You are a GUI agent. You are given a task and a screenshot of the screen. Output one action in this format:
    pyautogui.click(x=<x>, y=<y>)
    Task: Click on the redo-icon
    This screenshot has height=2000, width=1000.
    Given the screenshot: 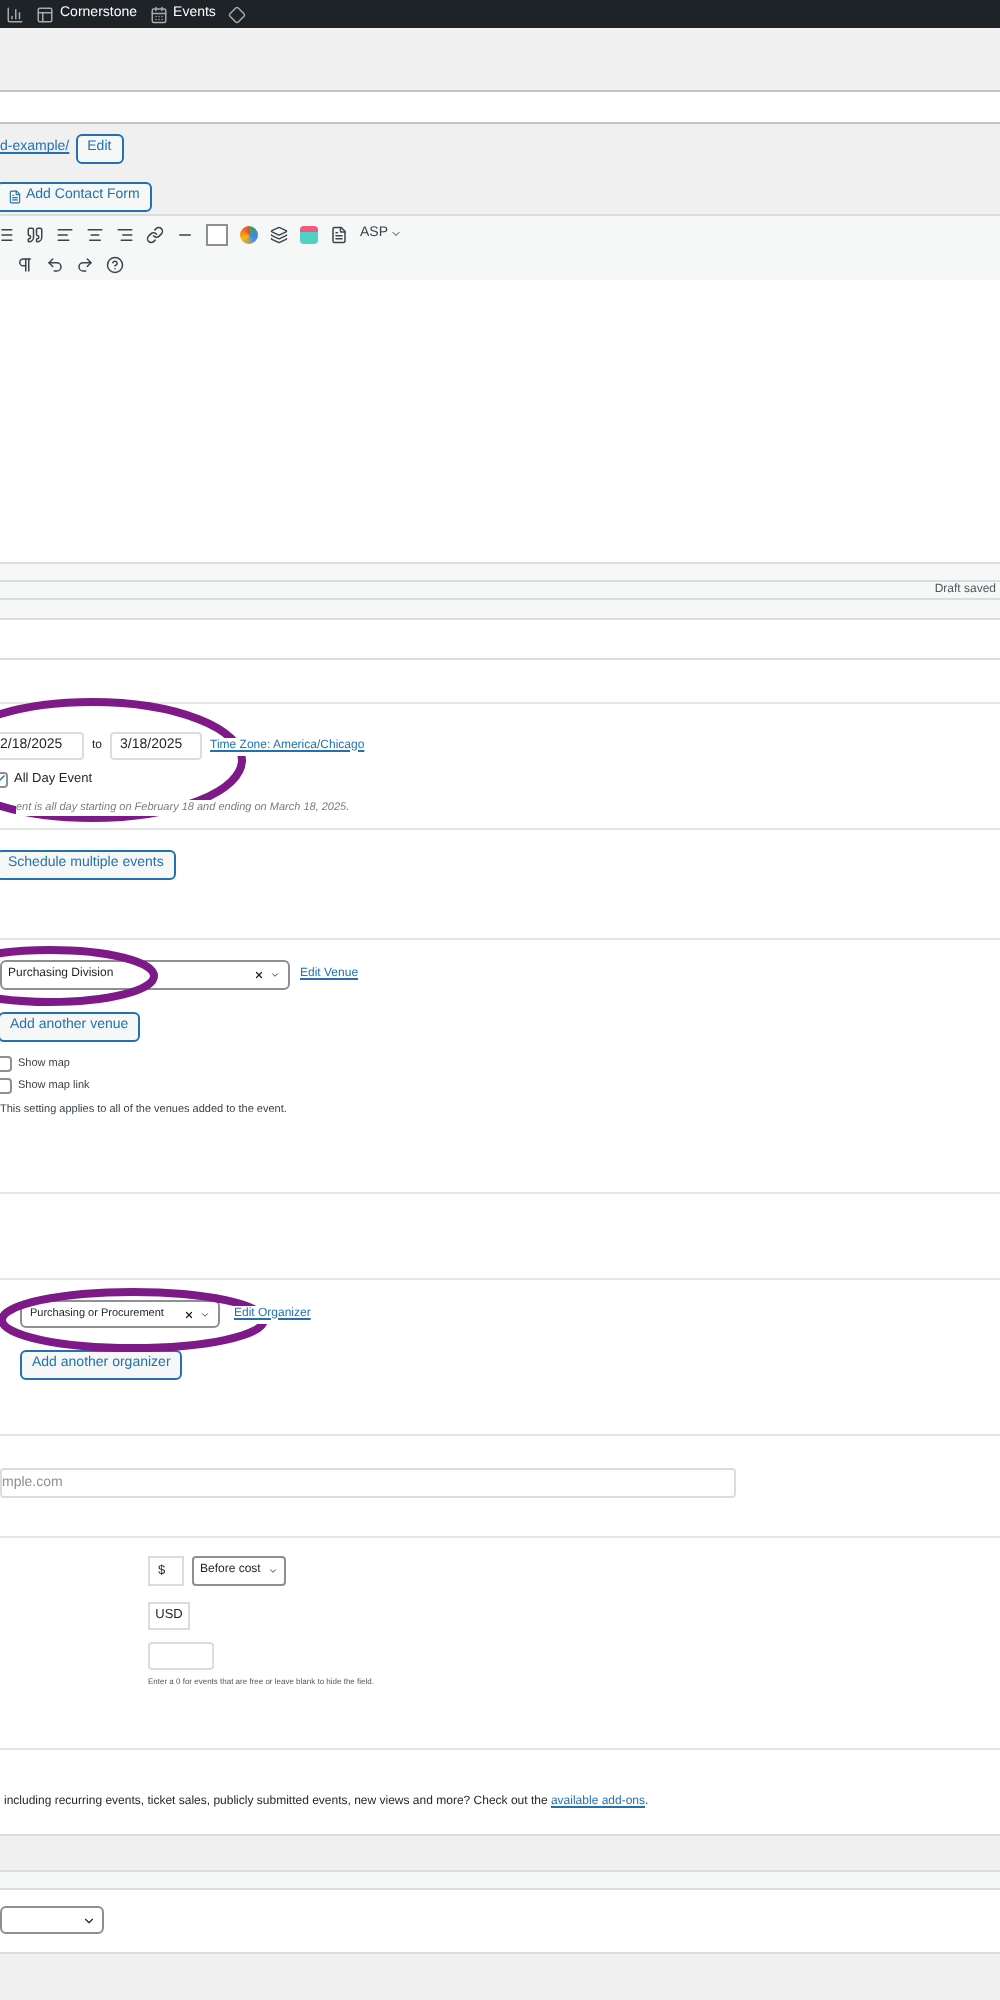 What is the action you would take?
    pyautogui.click(x=85, y=264)
    